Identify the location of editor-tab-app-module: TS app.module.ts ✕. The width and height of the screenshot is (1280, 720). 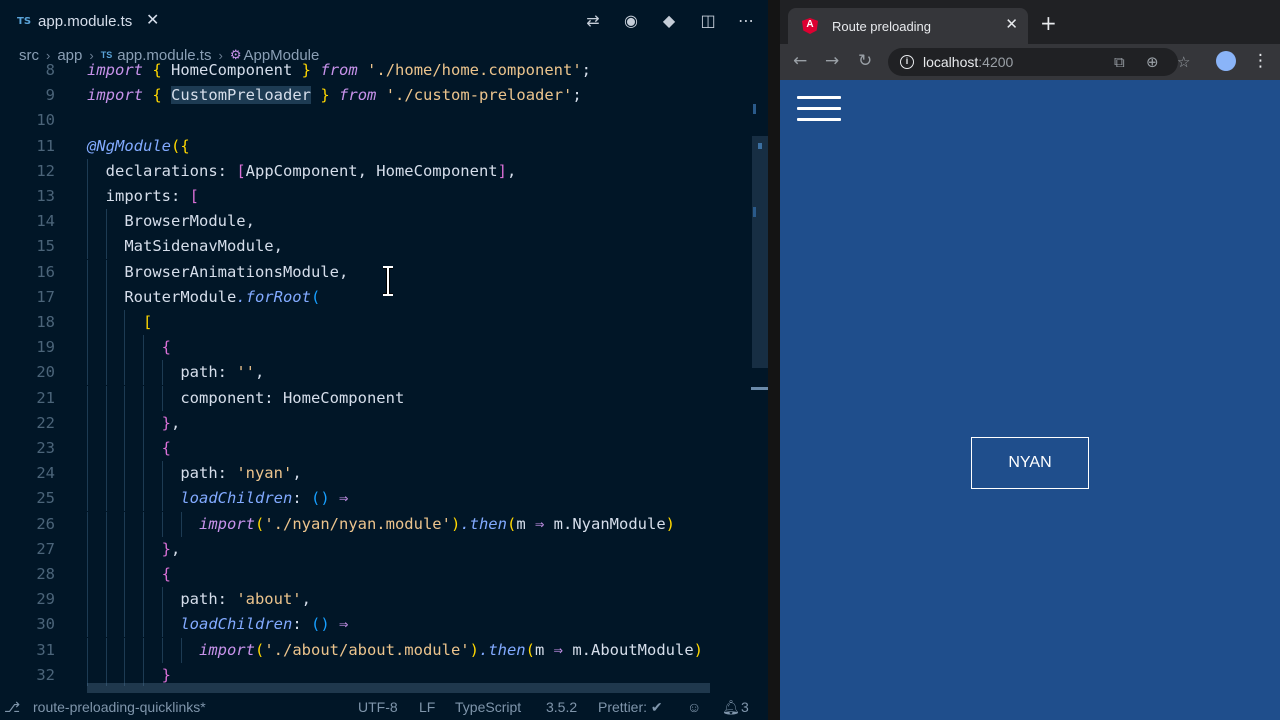
(86, 21).